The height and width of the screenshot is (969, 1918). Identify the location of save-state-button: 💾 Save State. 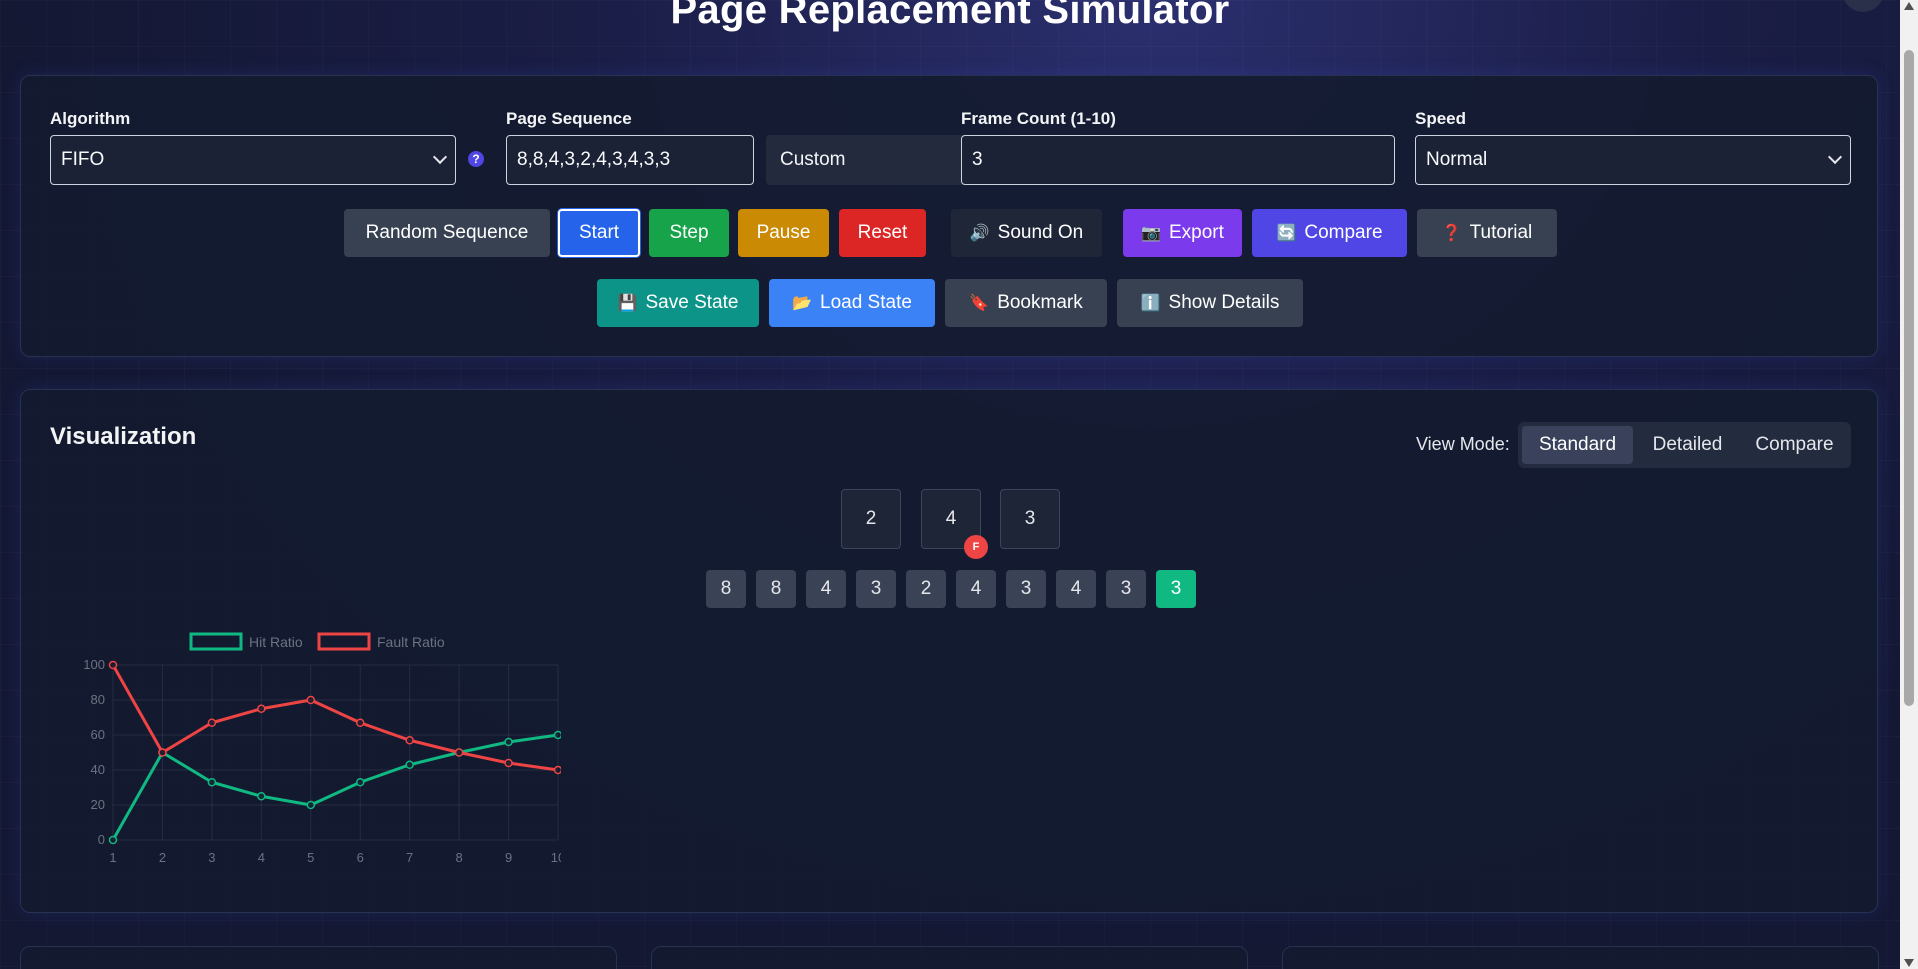
(678, 303).